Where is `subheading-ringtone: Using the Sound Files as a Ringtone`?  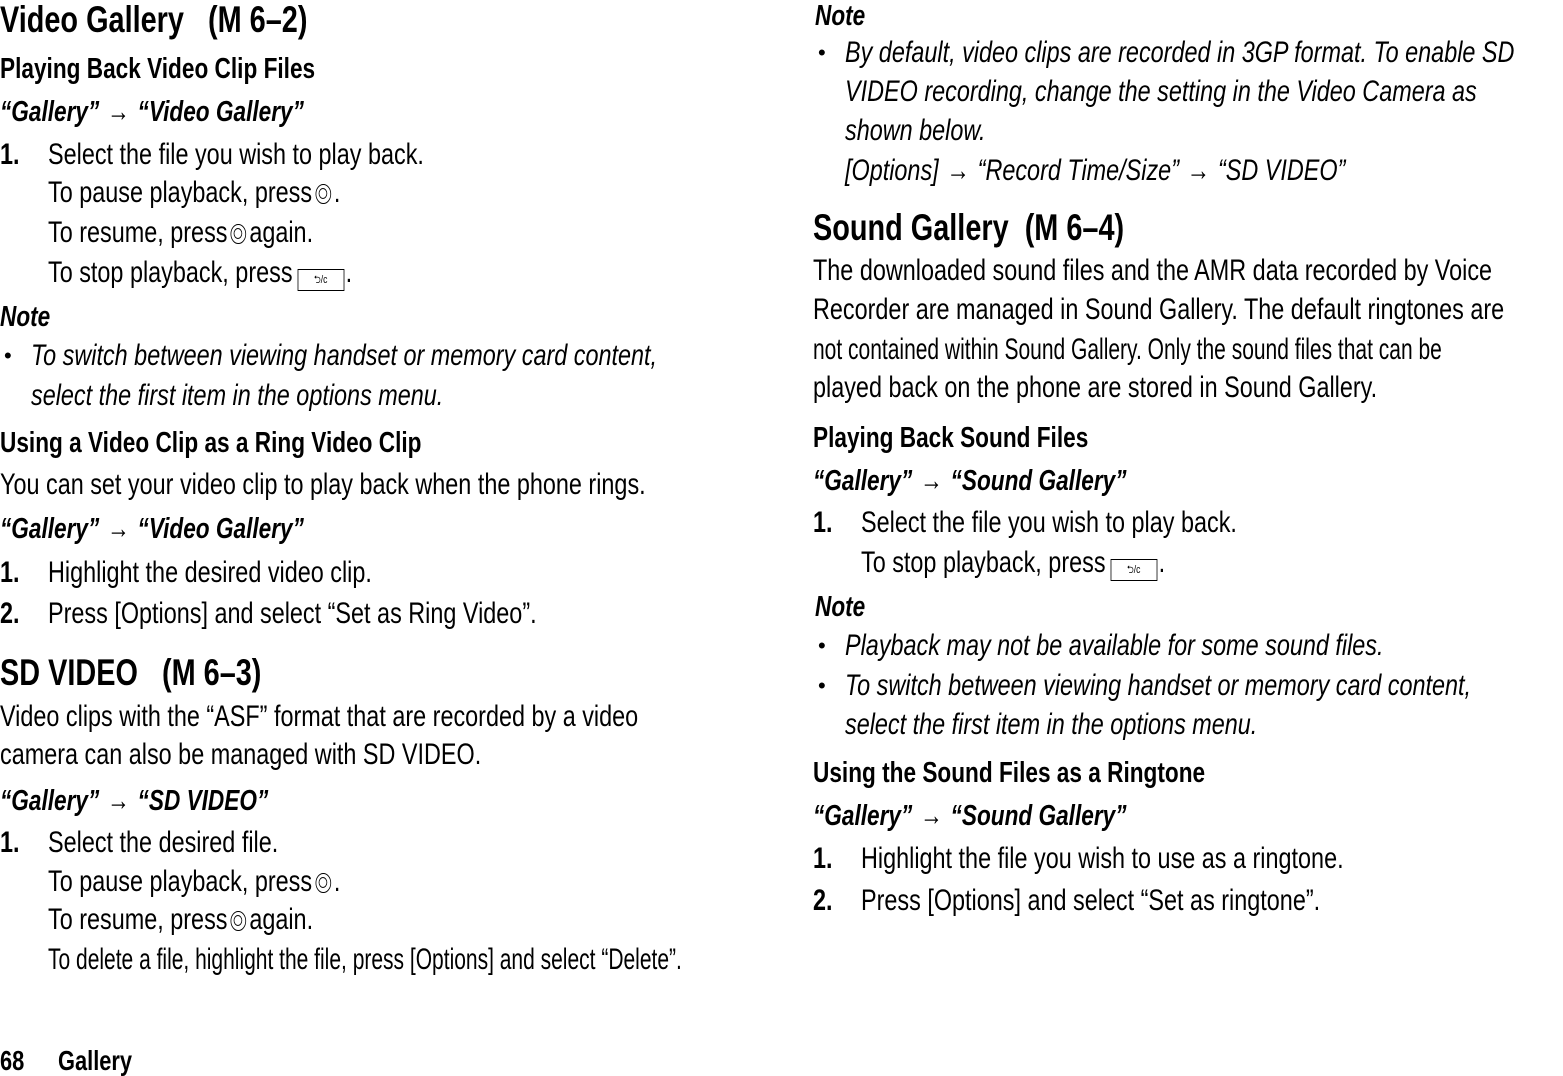 subheading-ringtone: Using the Sound Files as a Ringtone is located at coordinates (1009, 773).